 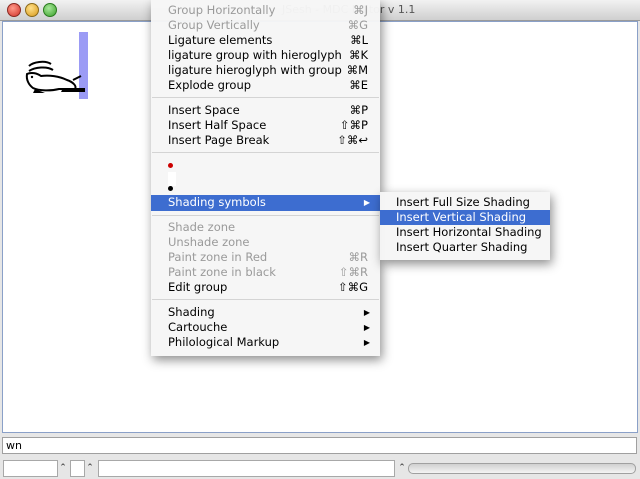 What do you see at coordinates (265, 312) in the screenshot?
I see `menu-item-shading: Shading ▶` at bounding box center [265, 312].